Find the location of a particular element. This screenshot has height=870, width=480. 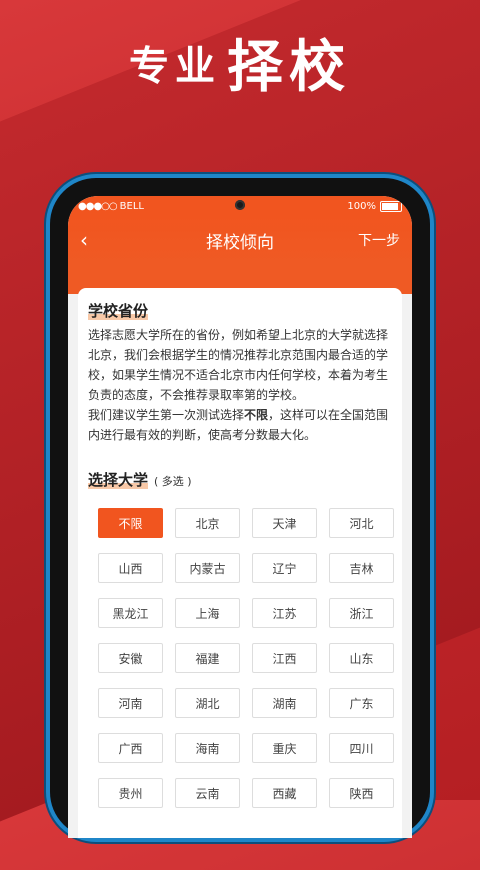

select-section-title: 选择大学 is located at coordinates (118, 479).